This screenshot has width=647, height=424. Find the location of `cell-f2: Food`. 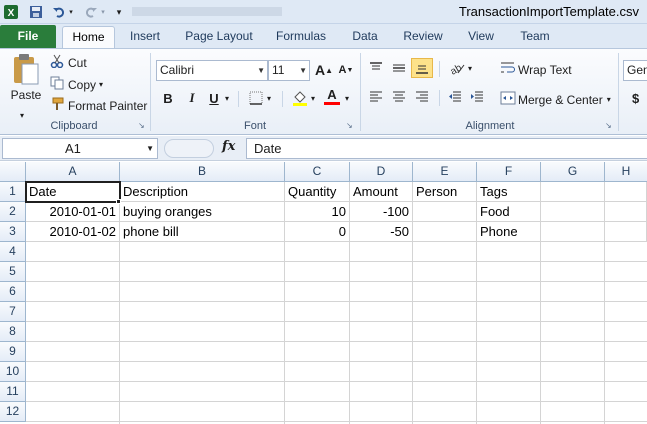

cell-f2: Food is located at coordinates (509, 212).